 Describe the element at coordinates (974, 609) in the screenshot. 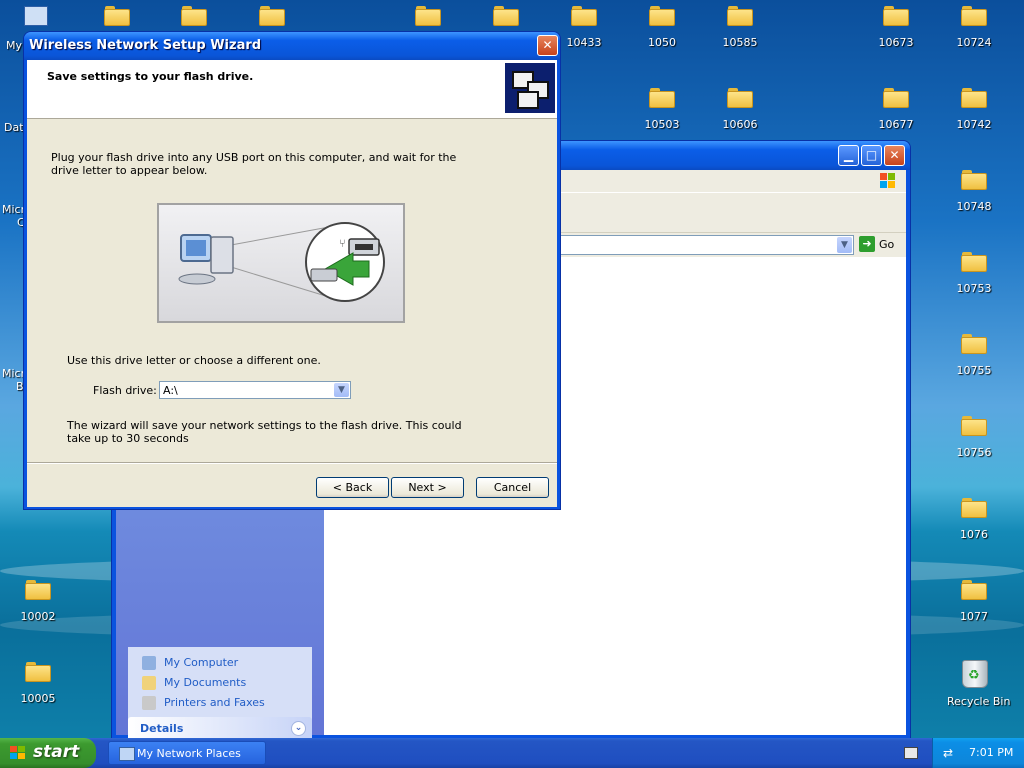

I see `desktop-folder: 1077` at that location.